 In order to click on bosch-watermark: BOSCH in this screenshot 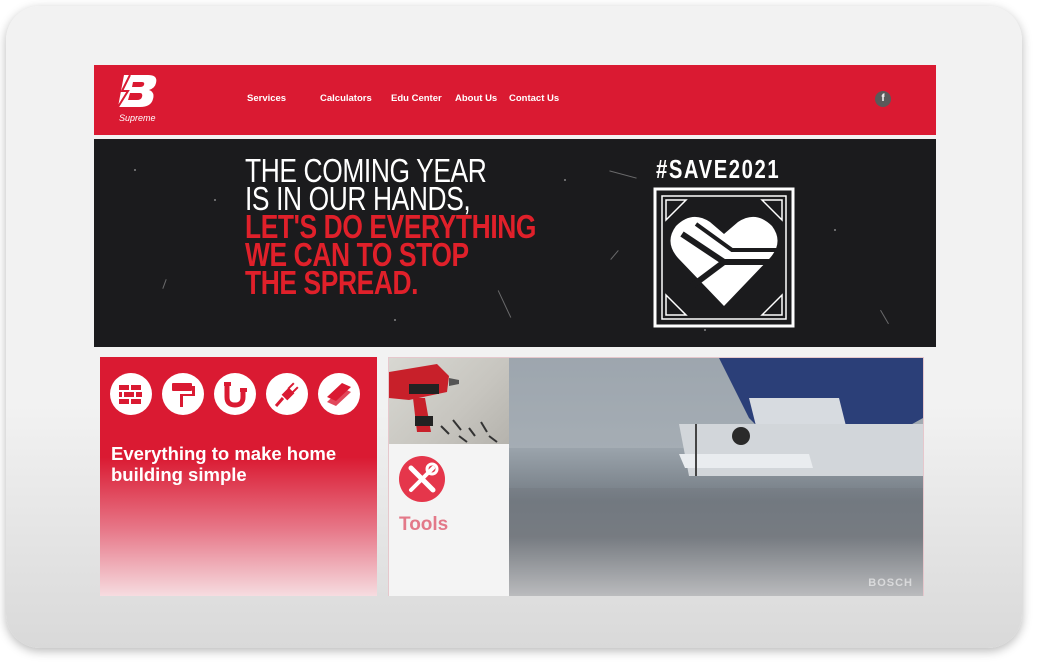, I will do `click(890, 583)`.